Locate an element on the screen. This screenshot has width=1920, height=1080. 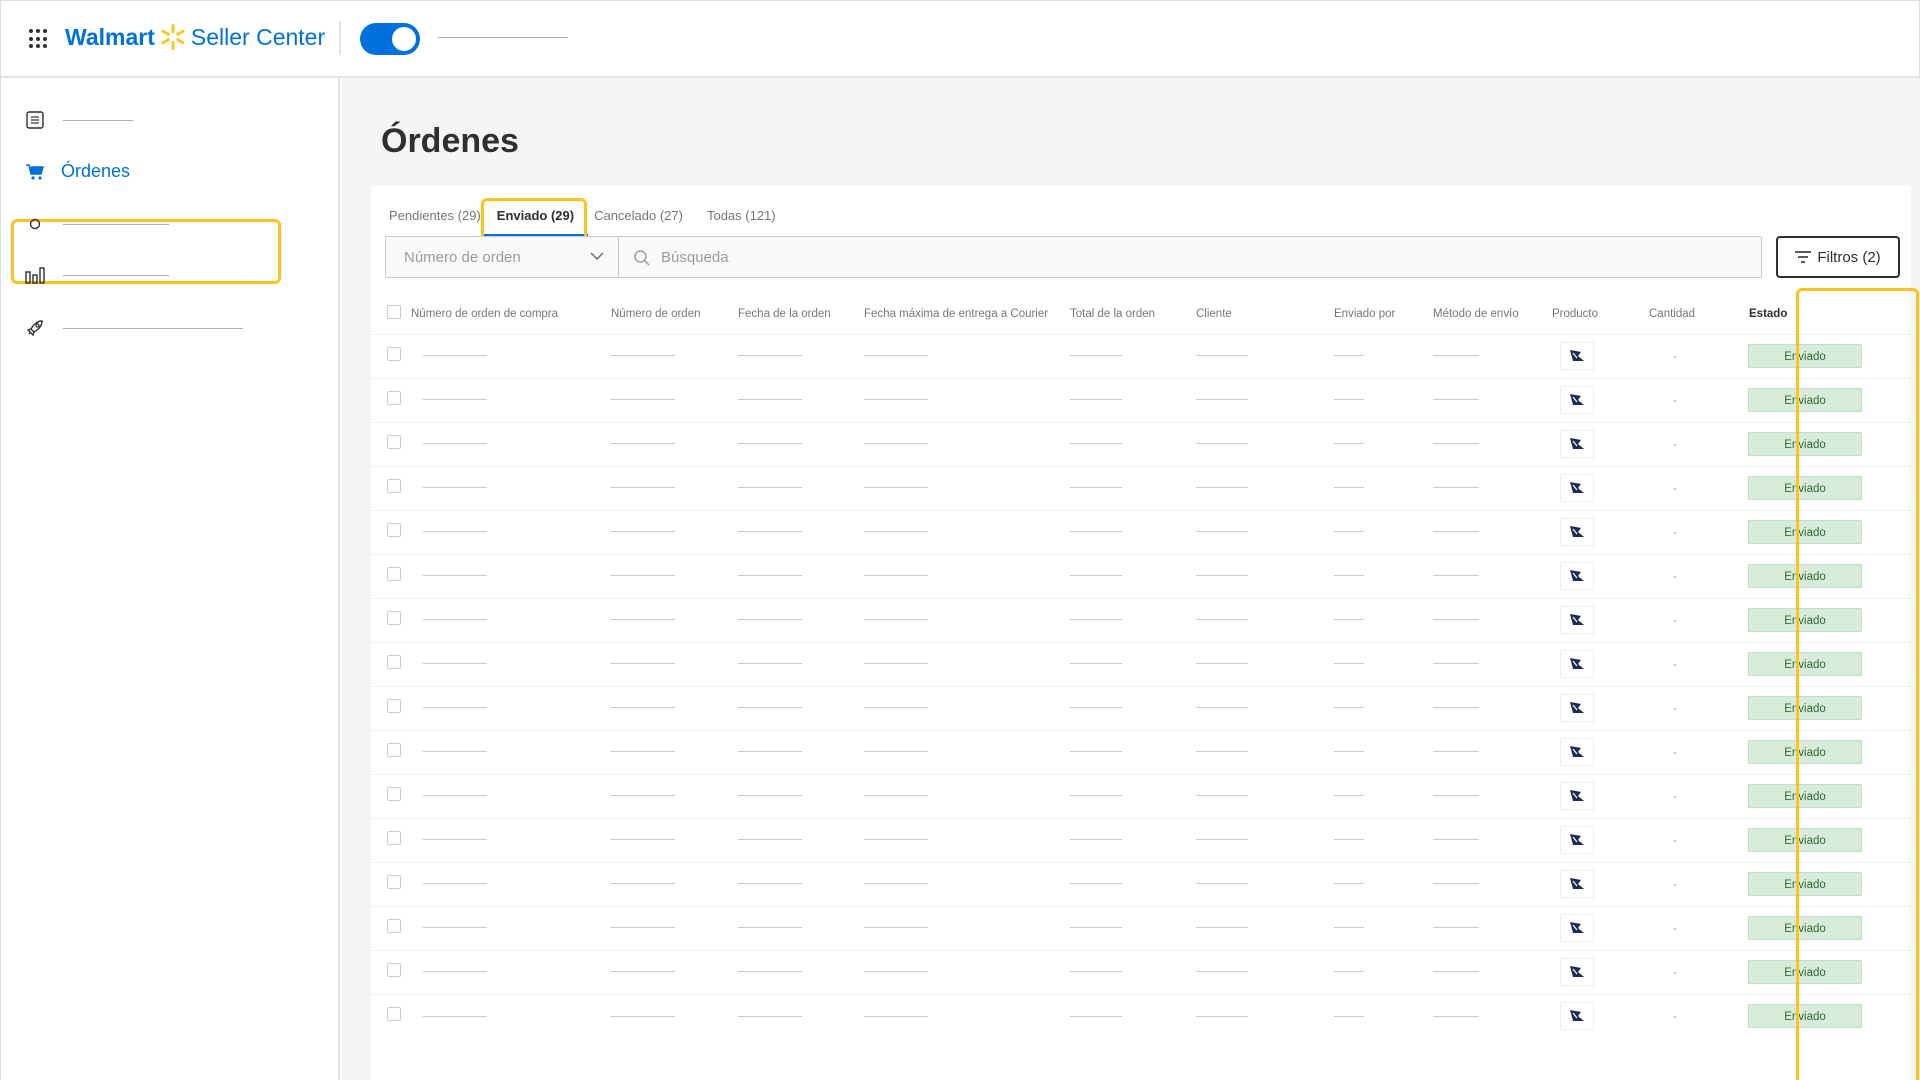
tab-cancelado: Cancelado (27) is located at coordinates (638, 216).